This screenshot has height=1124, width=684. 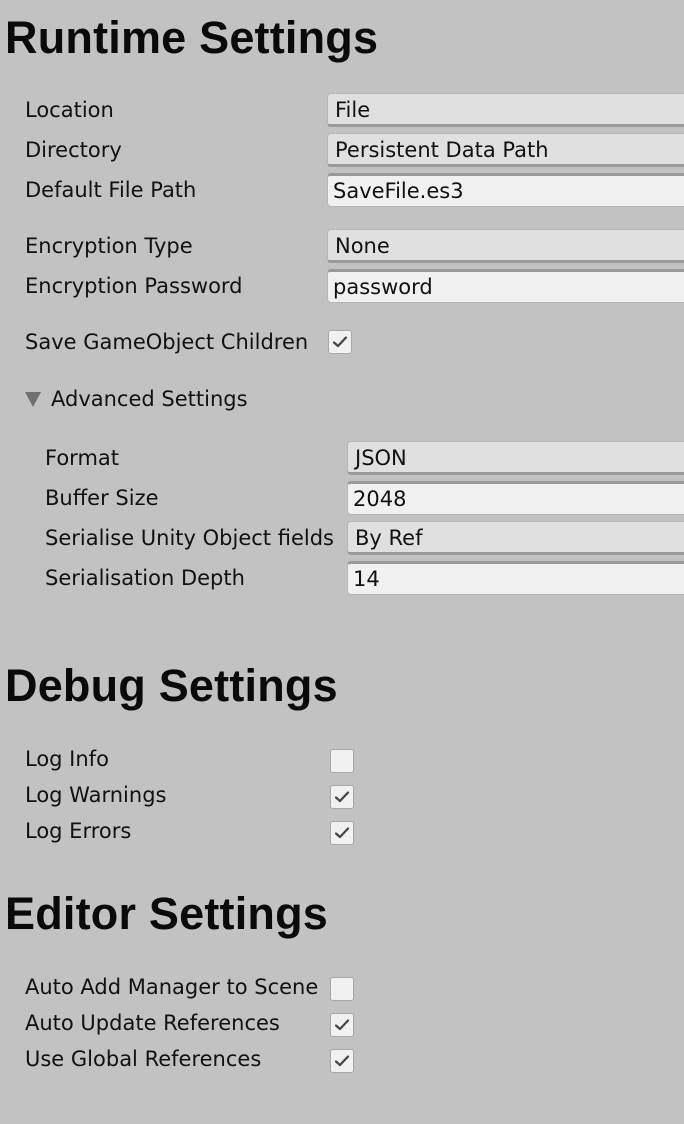 What do you see at coordinates (109, 246) in the screenshot?
I see `encryption-type-label: Encryption Type` at bounding box center [109, 246].